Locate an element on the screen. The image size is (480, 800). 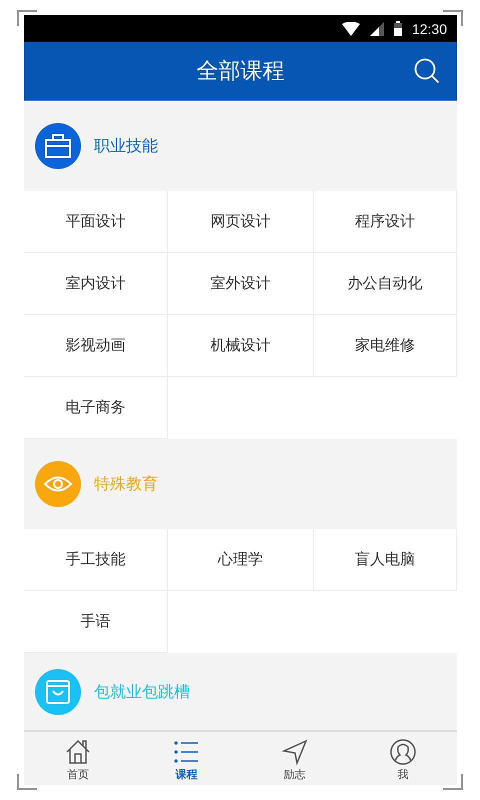
tab-item: 励志 is located at coordinates (294, 758).